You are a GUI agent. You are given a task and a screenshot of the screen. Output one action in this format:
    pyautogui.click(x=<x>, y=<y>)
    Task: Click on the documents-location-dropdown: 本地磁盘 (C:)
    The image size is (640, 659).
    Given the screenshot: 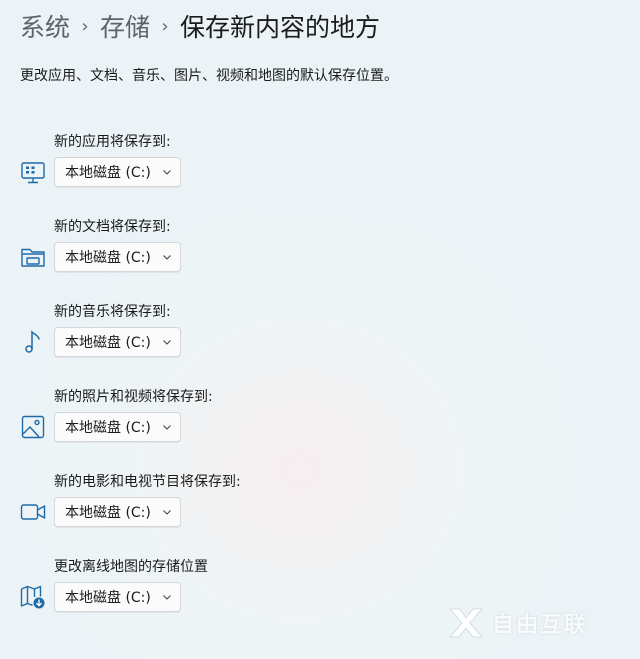 What is the action you would take?
    pyautogui.click(x=117, y=257)
    